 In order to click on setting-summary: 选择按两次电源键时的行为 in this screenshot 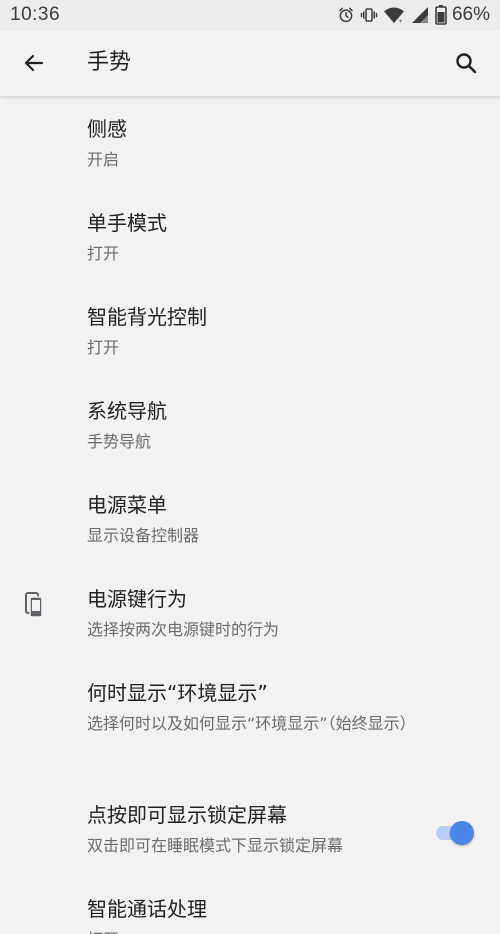, I will do `click(183, 629)`.